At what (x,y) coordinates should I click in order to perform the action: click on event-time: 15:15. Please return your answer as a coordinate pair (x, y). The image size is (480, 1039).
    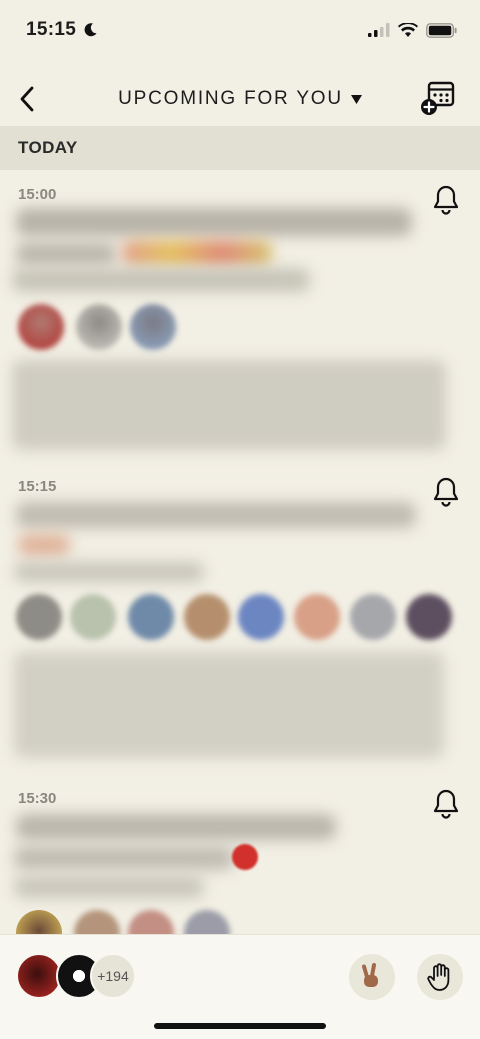
    Looking at the image, I should click on (37, 486).